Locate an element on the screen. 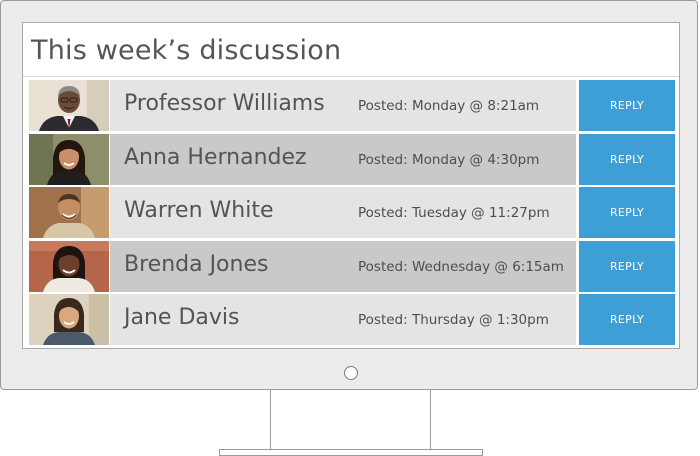 This screenshot has width=700, height=456. author-name: Professor Williams is located at coordinates (224, 103).